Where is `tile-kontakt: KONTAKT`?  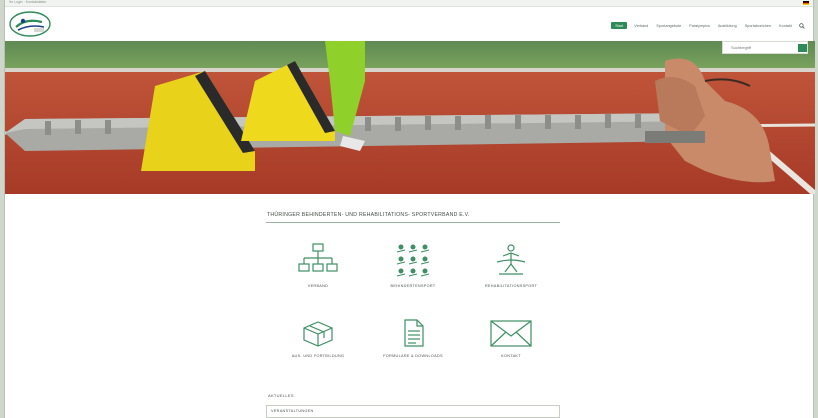
tile-kontakt: KONTAKT is located at coordinates (511, 338).